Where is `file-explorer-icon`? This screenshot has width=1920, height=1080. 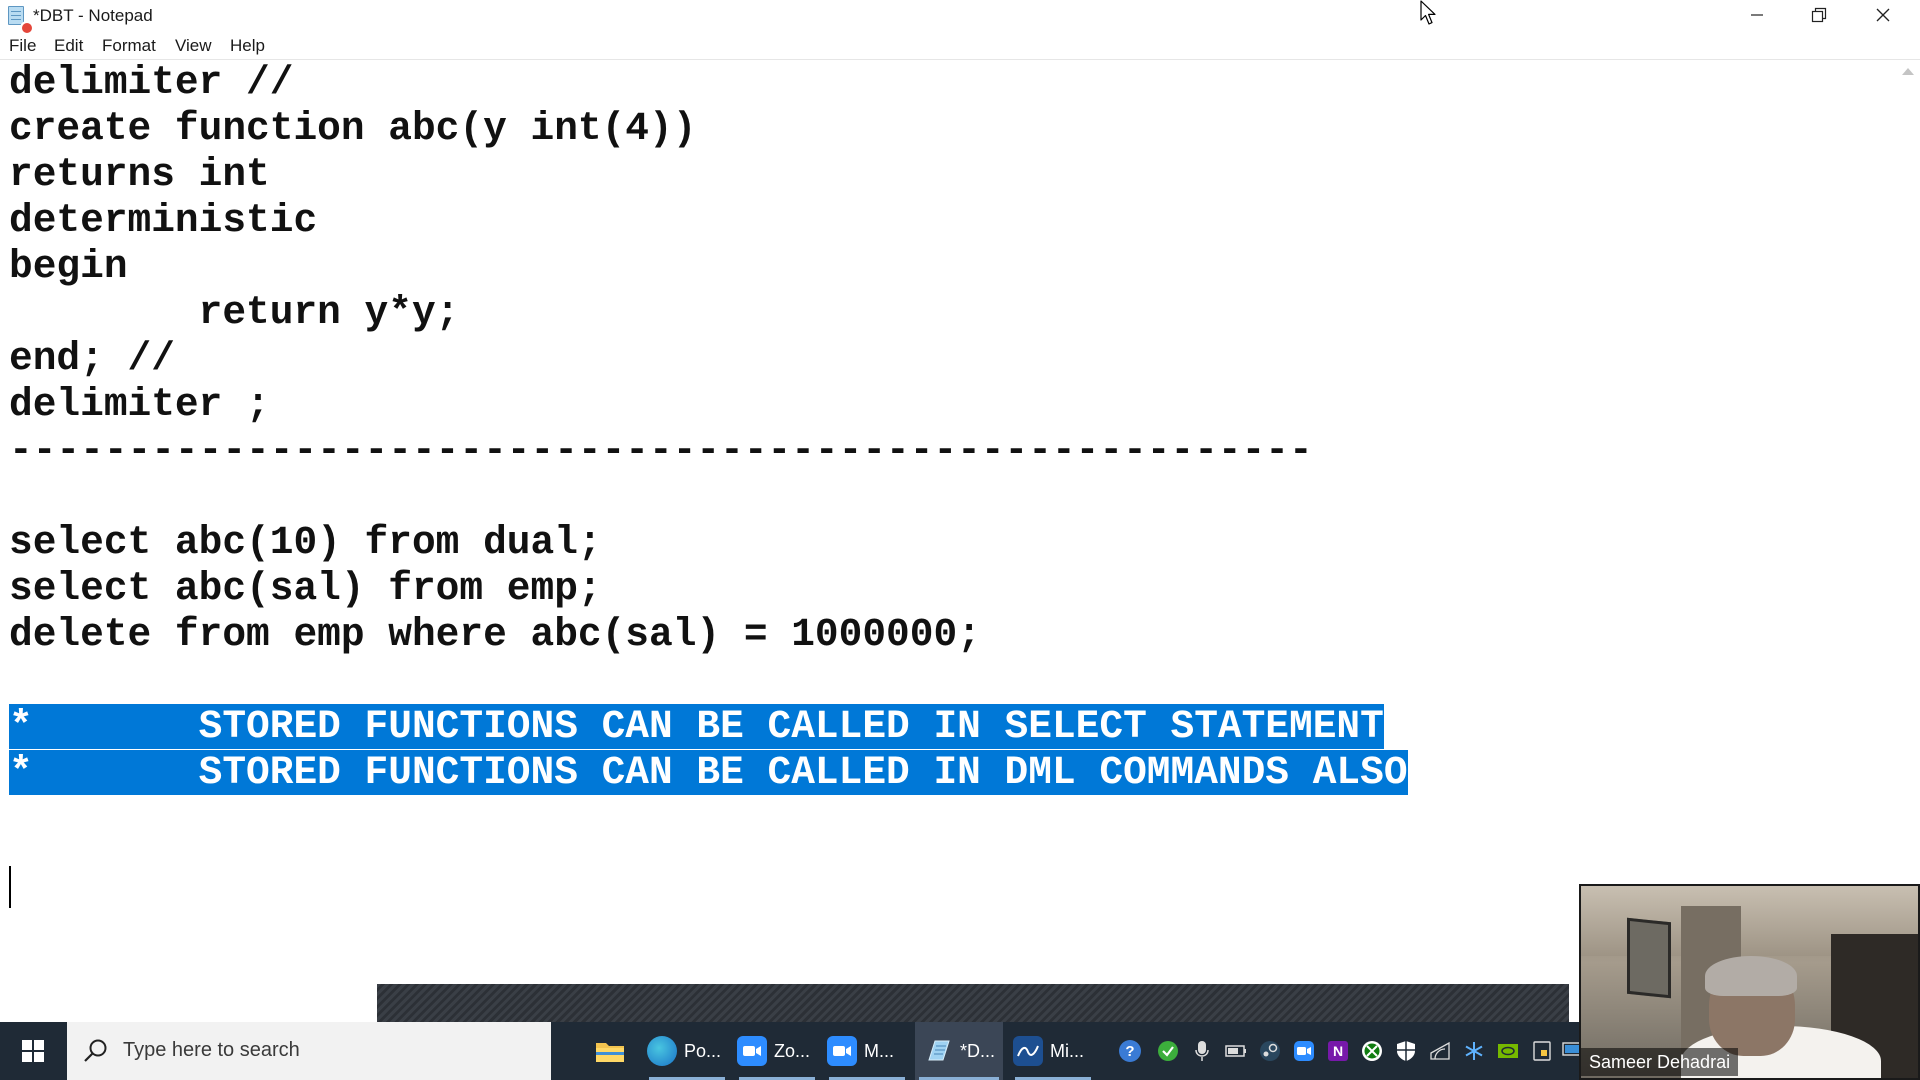
file-explorer-icon is located at coordinates (610, 1052).